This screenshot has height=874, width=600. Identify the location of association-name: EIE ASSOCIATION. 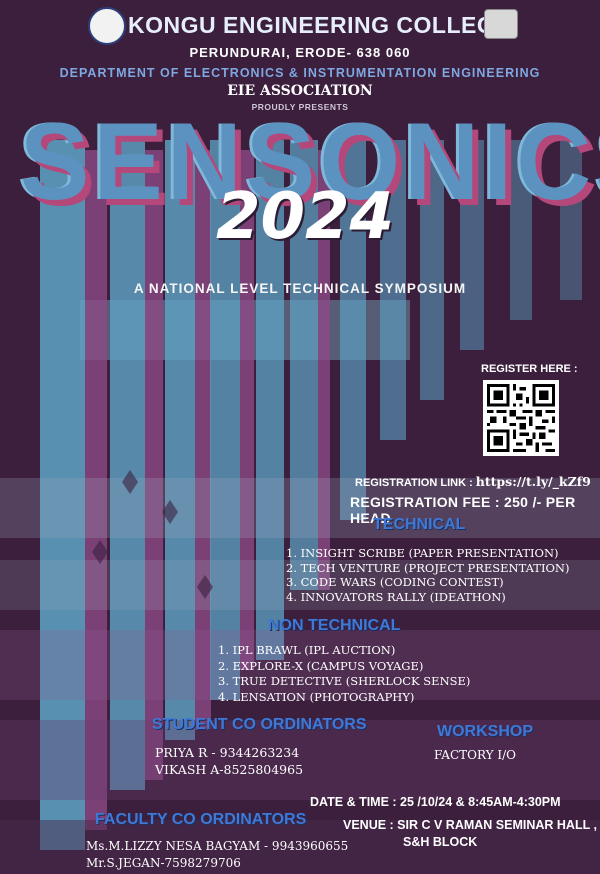
(300, 91).